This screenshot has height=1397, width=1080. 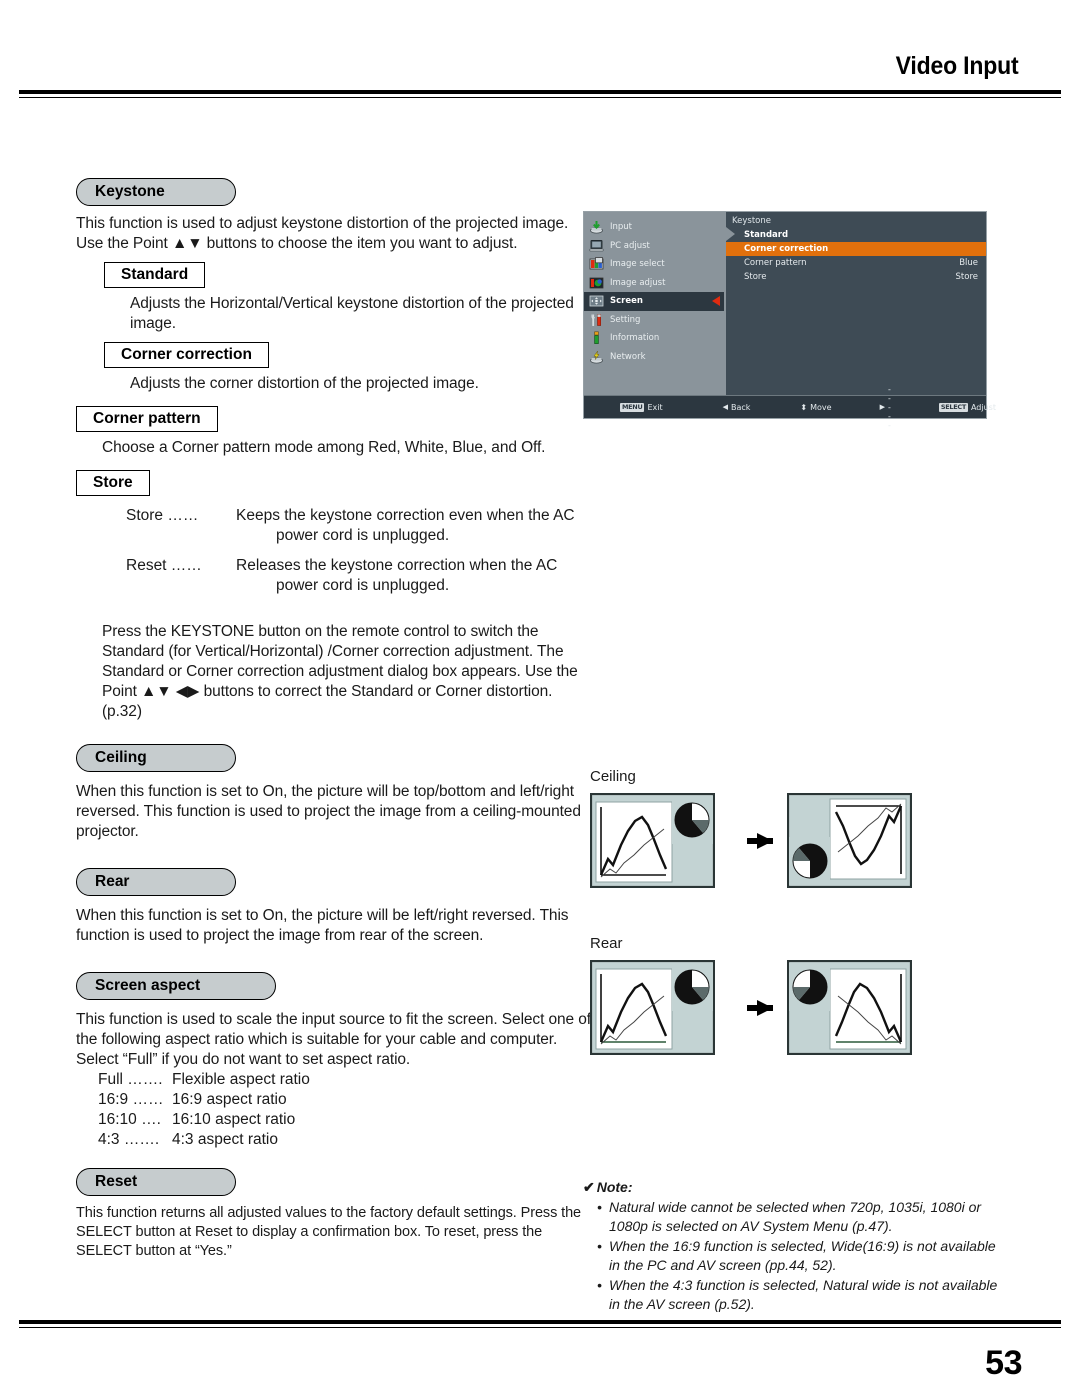 I want to click on osd-row-store: Store Store, so click(x=856, y=277).